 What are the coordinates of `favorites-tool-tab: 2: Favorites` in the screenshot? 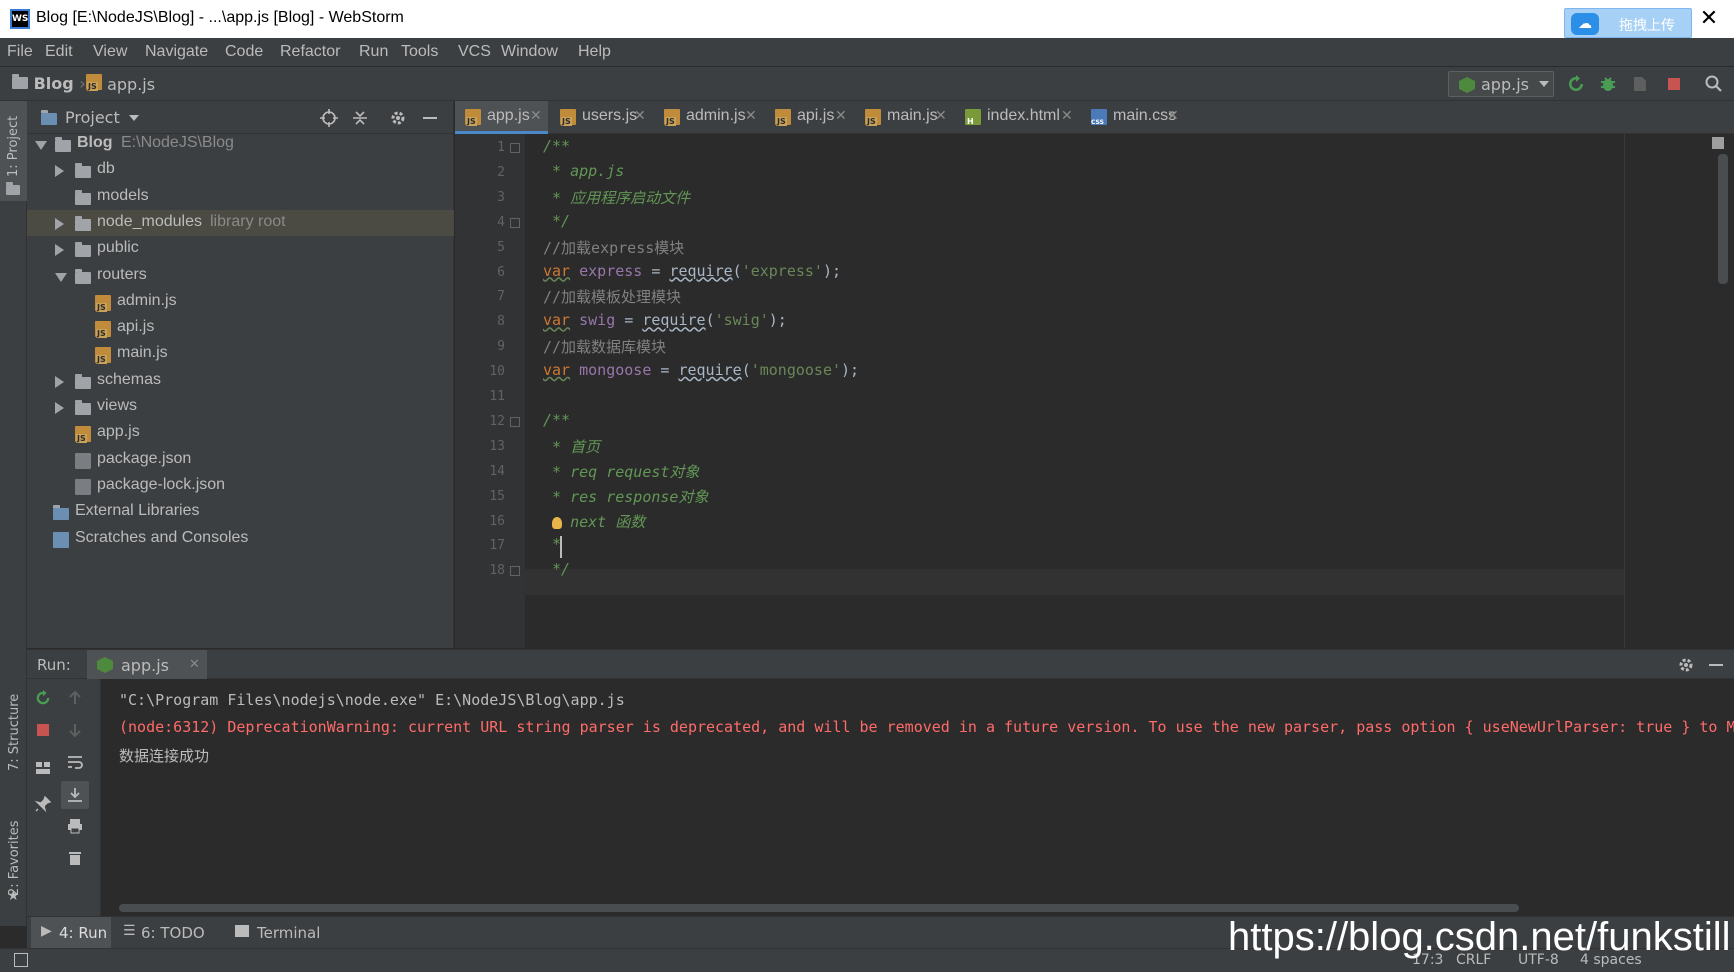 It's located at (14, 858).